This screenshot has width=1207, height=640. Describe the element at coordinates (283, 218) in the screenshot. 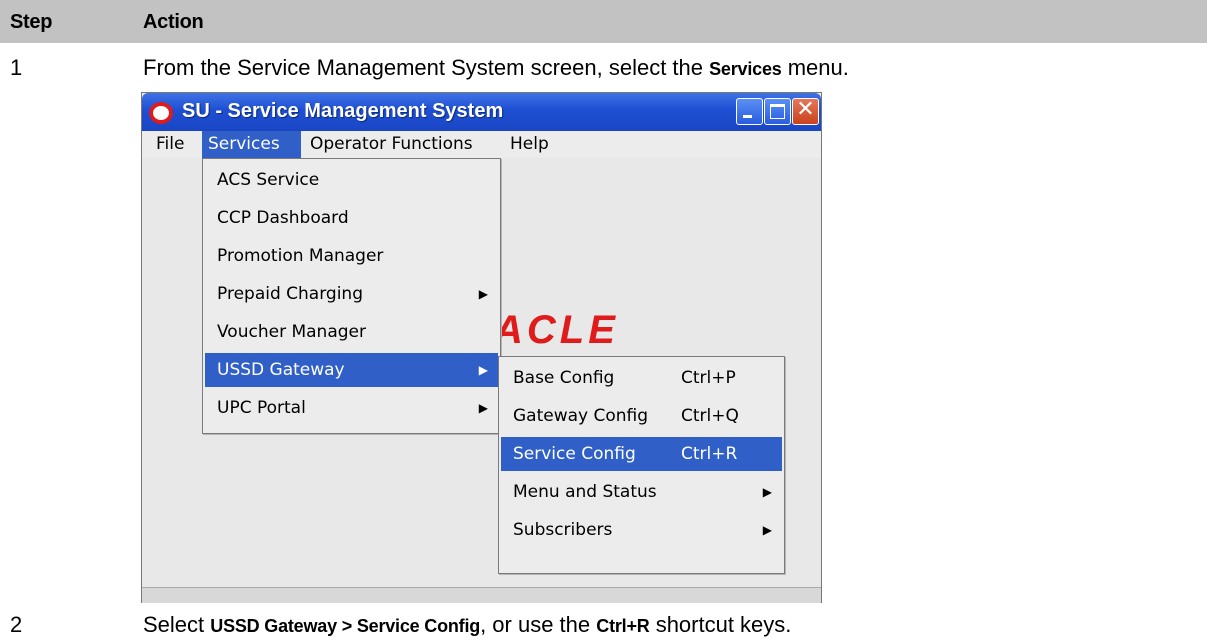

I see `menu-item-label: CCP Dashboard` at that location.